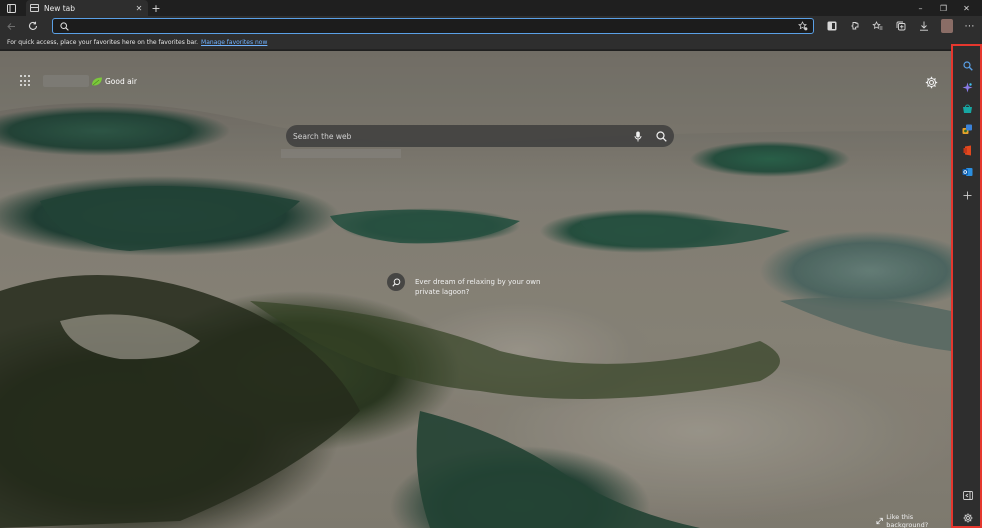  I want to click on sidebar-search-button, so click(967, 65).